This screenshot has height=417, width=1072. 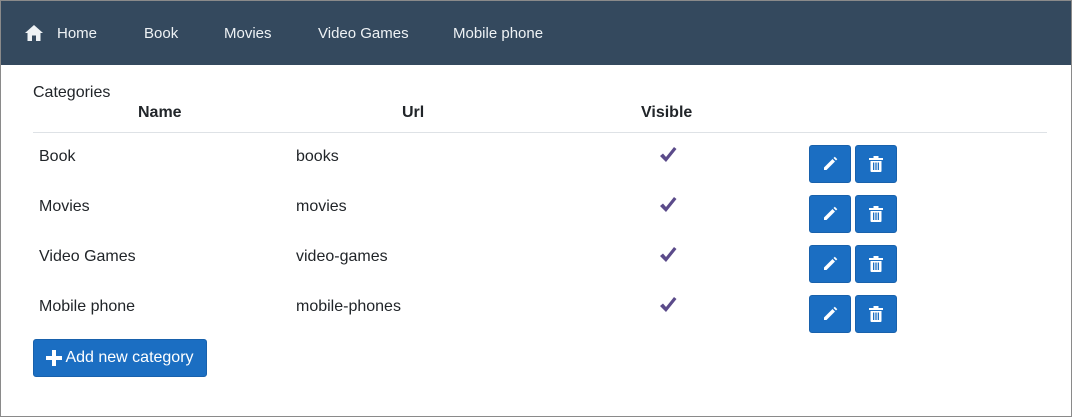 I want to click on column-header-visible: Visible, so click(x=667, y=112).